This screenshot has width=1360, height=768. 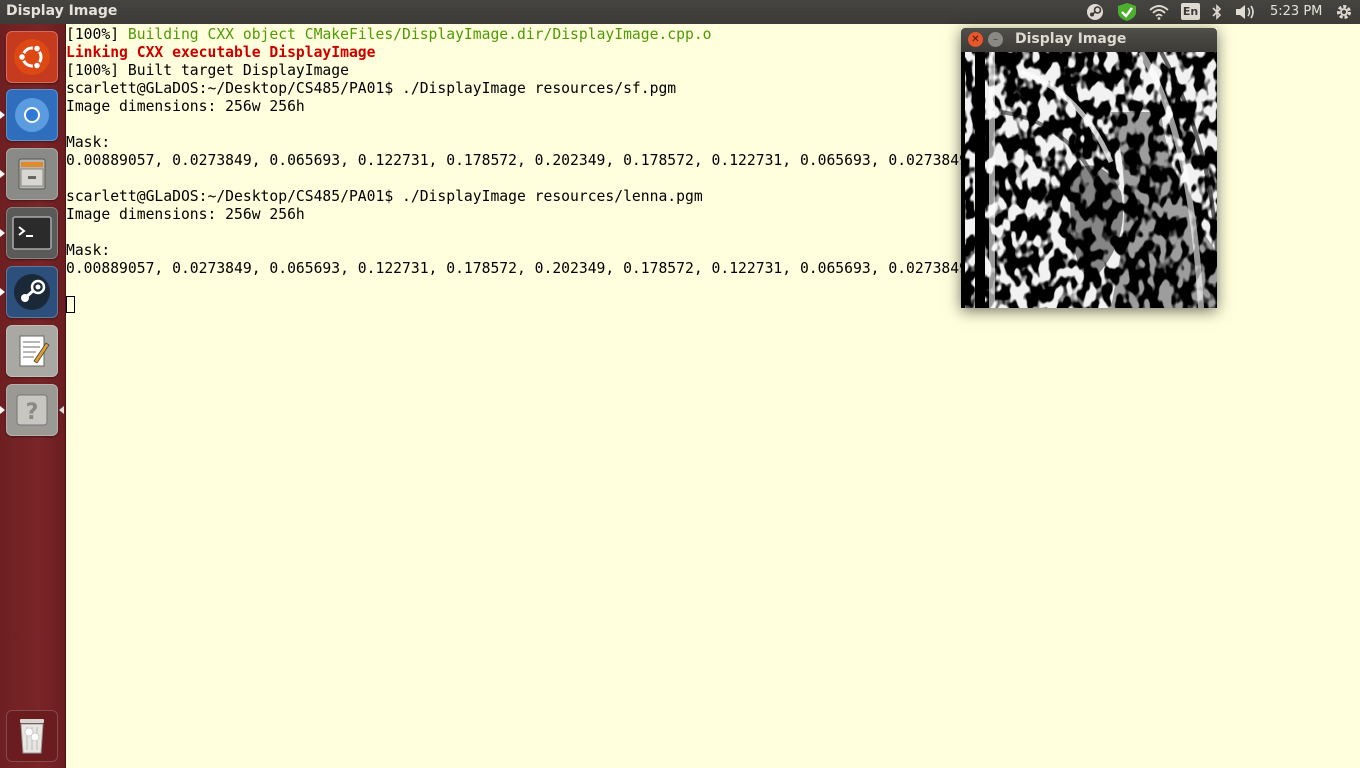 I want to click on launcher-terminal, so click(x=32, y=233).